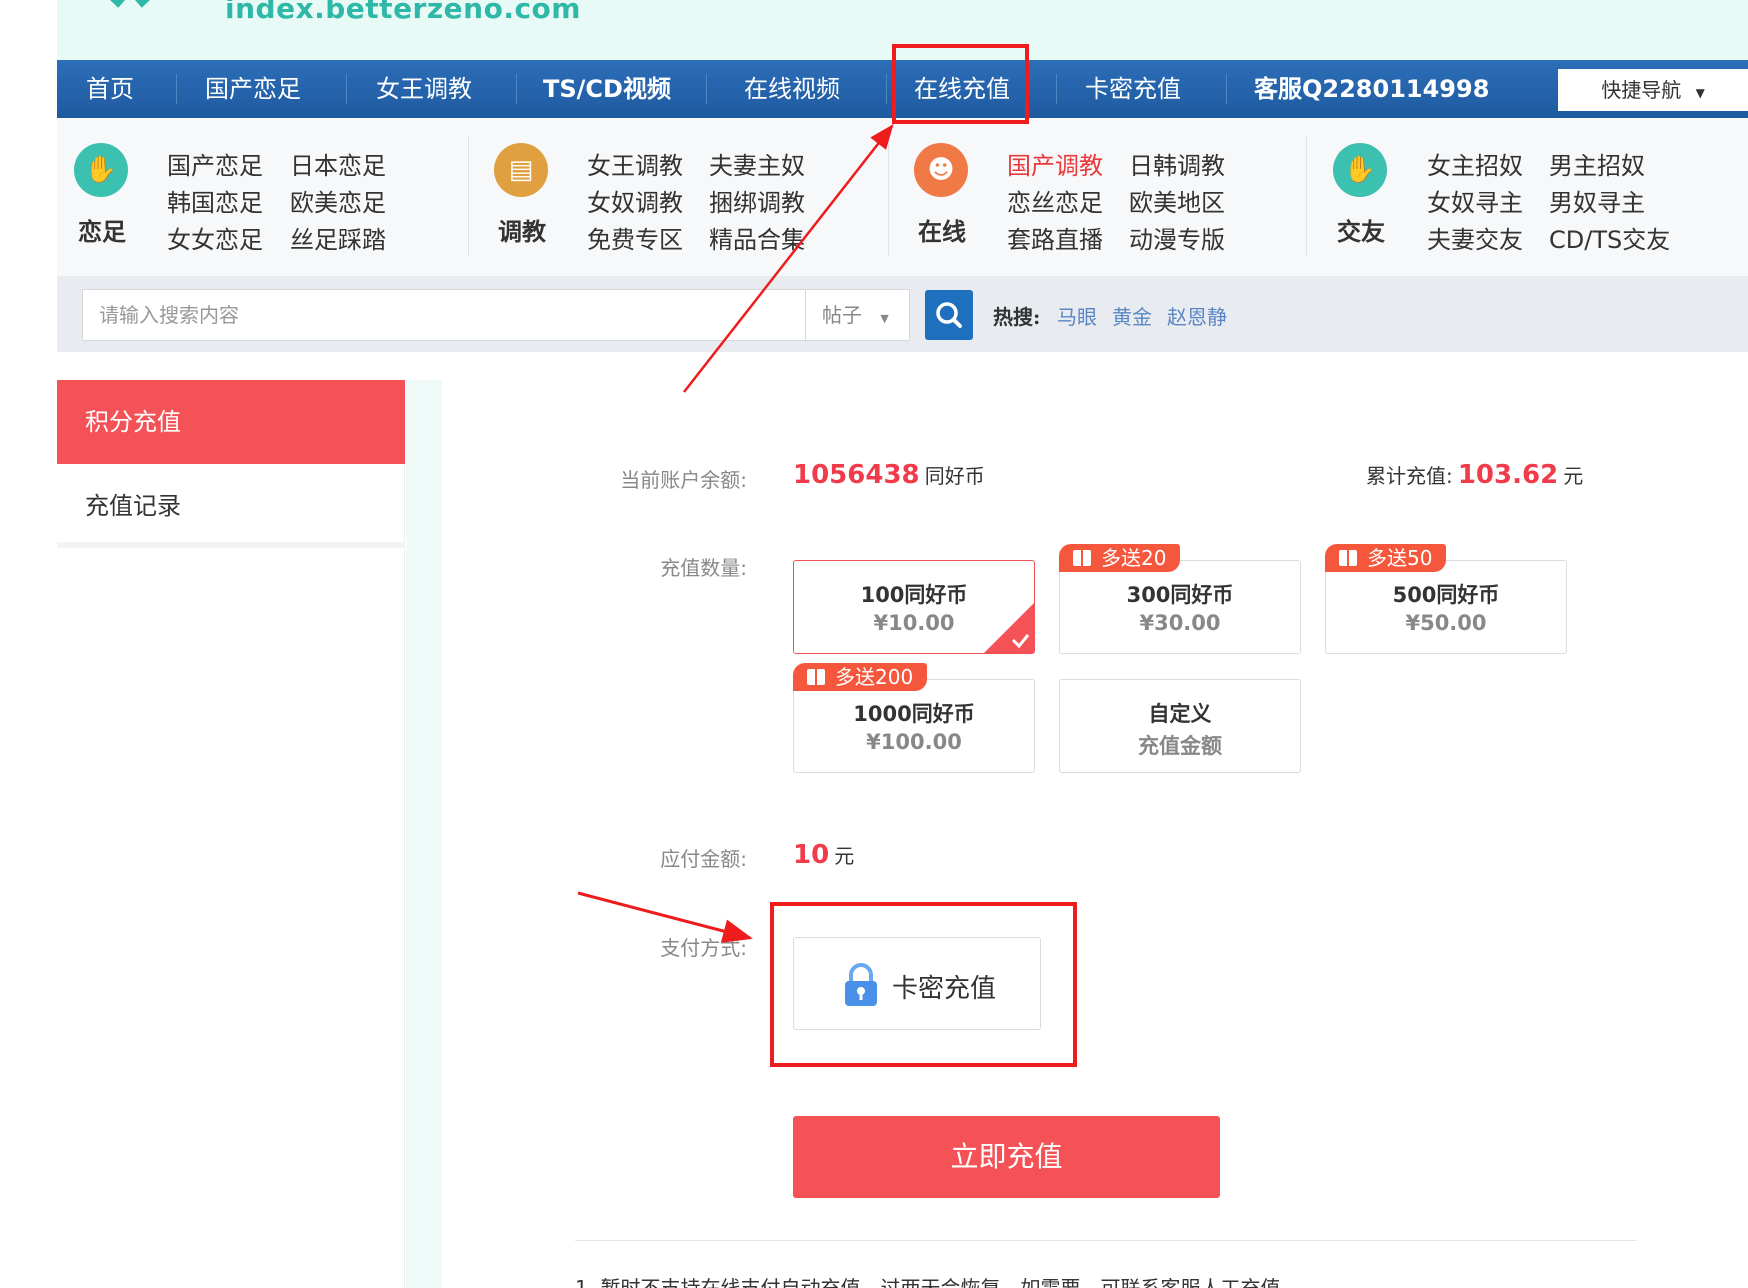 The image size is (1748, 1288). I want to click on category-link: 男奴寻主, so click(1597, 200).